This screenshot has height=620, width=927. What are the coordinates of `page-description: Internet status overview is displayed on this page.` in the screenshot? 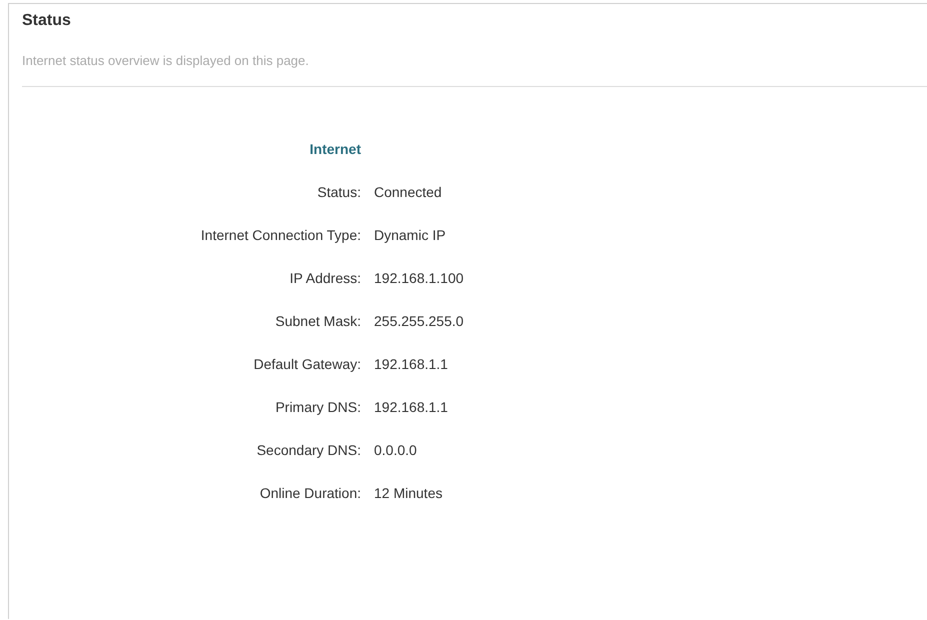 It's located at (166, 61).